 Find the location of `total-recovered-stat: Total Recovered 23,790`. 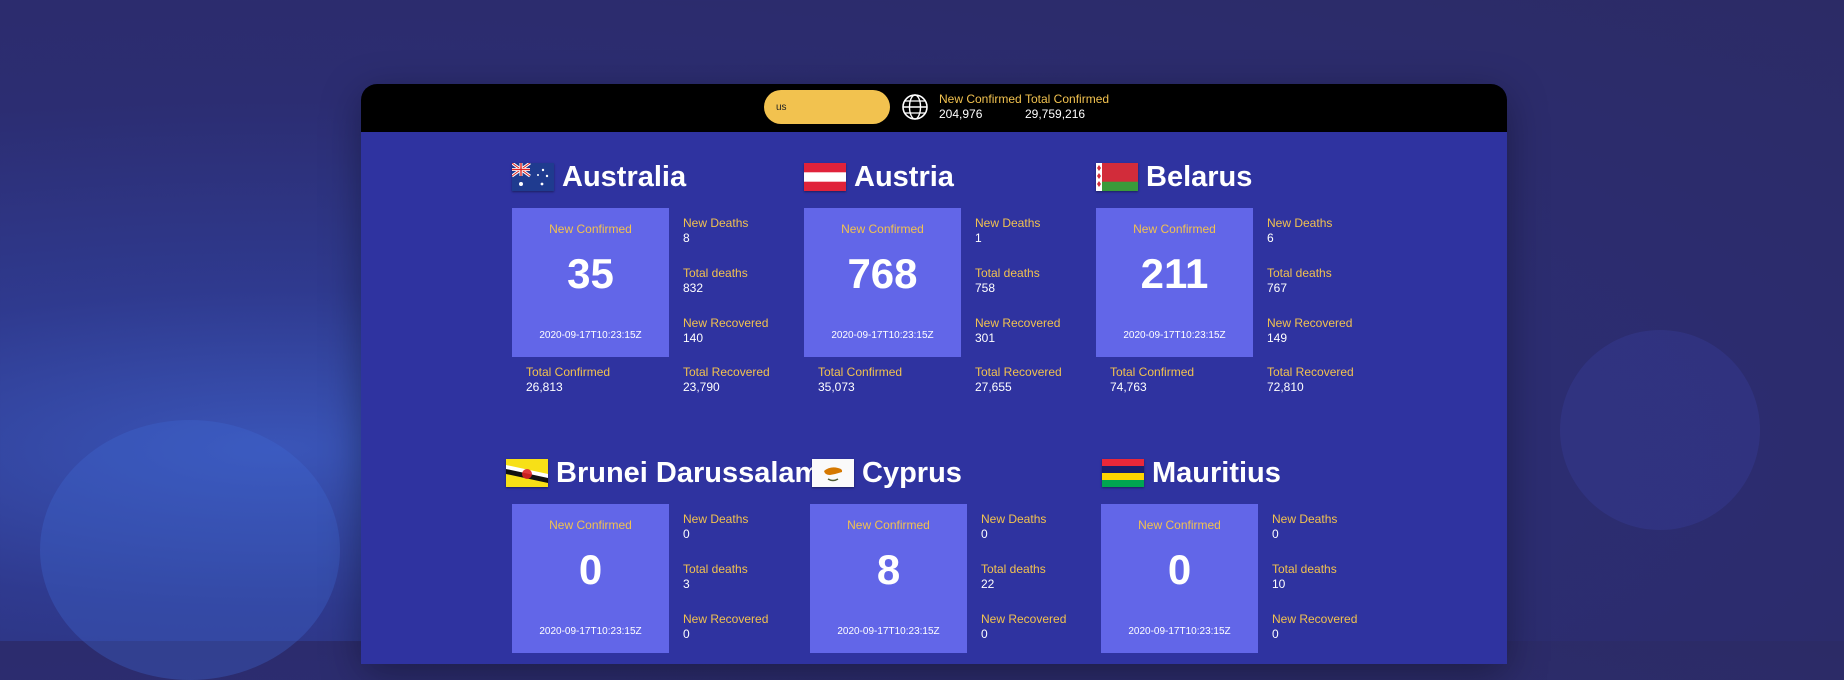

total-recovered-stat: Total Recovered 23,790 is located at coordinates (726, 380).